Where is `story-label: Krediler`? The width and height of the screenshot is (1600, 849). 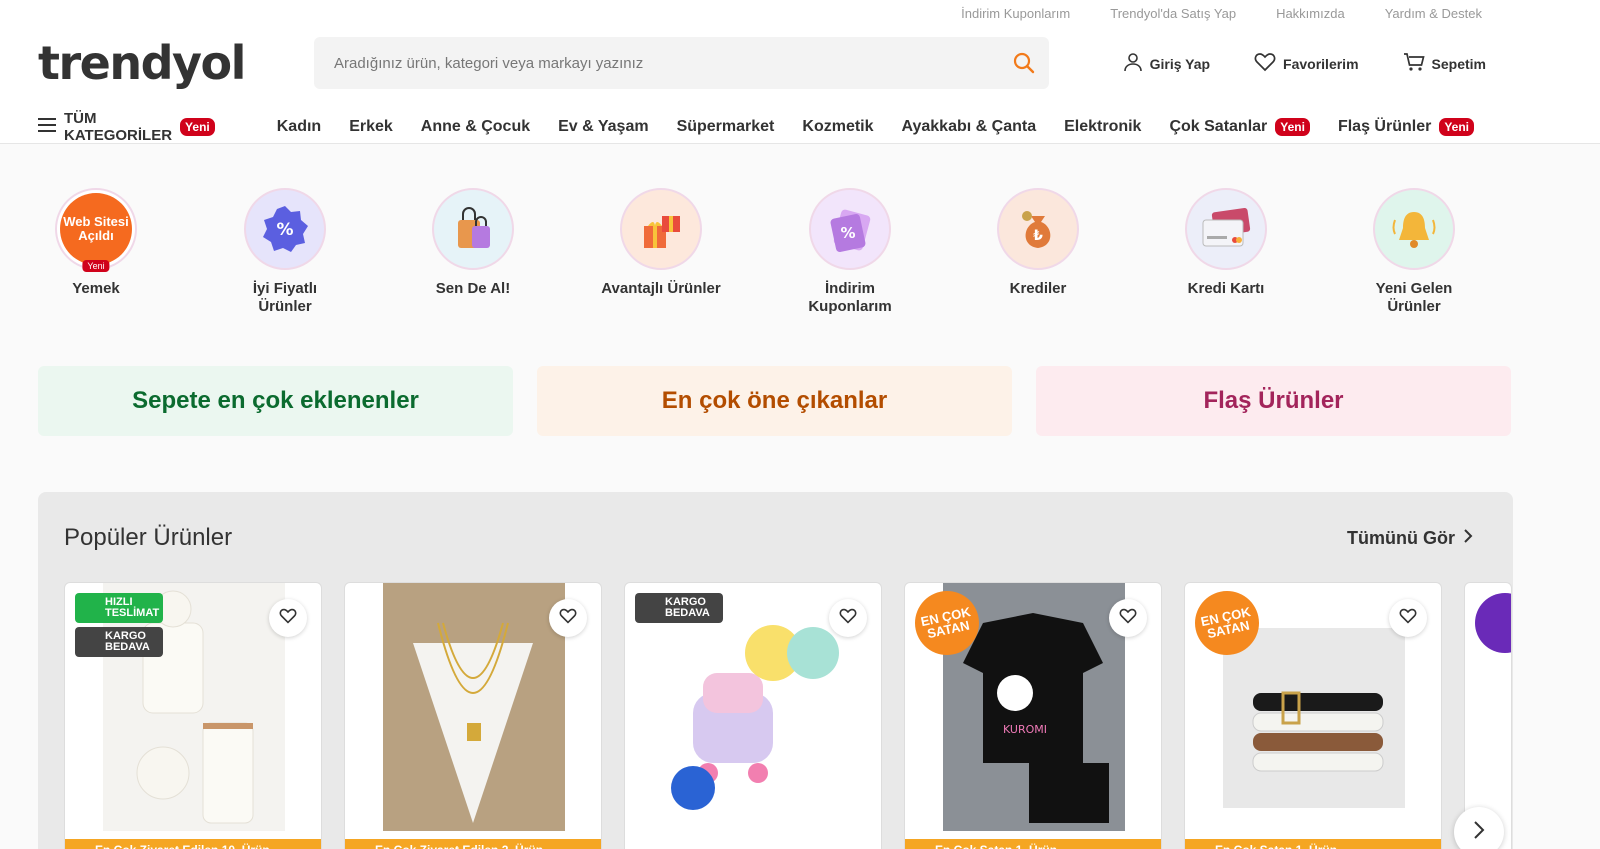 story-label: Krediler is located at coordinates (1038, 288).